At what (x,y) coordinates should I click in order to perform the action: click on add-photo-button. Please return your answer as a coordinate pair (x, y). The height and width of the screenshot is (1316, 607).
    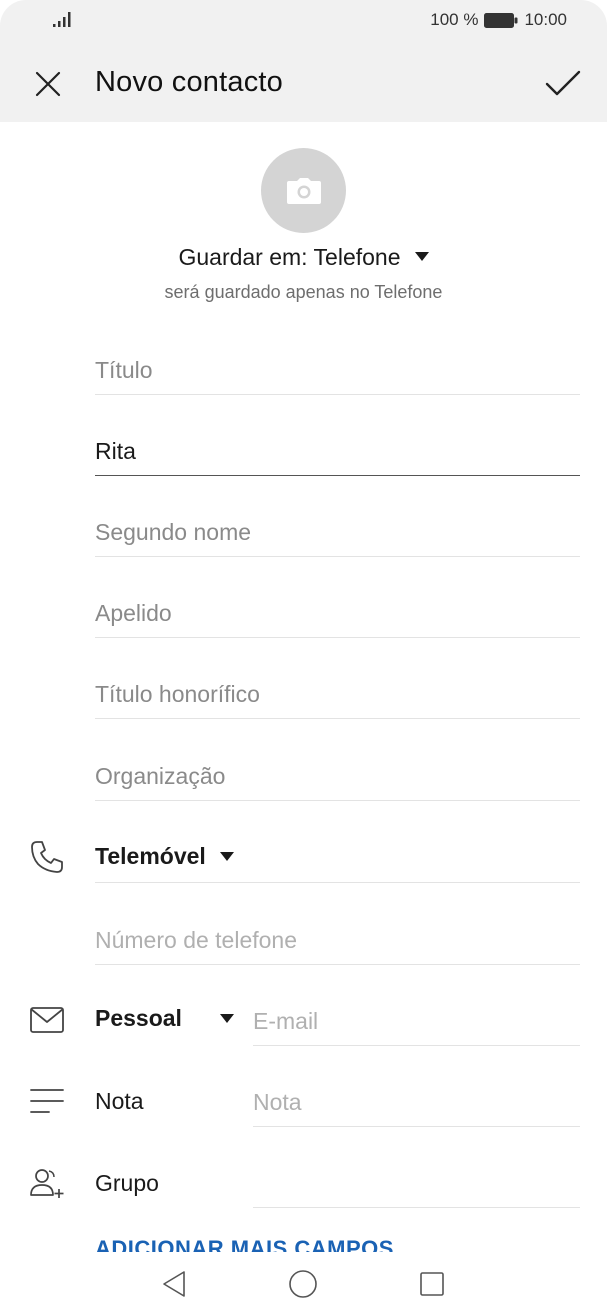
    Looking at the image, I should click on (303, 190).